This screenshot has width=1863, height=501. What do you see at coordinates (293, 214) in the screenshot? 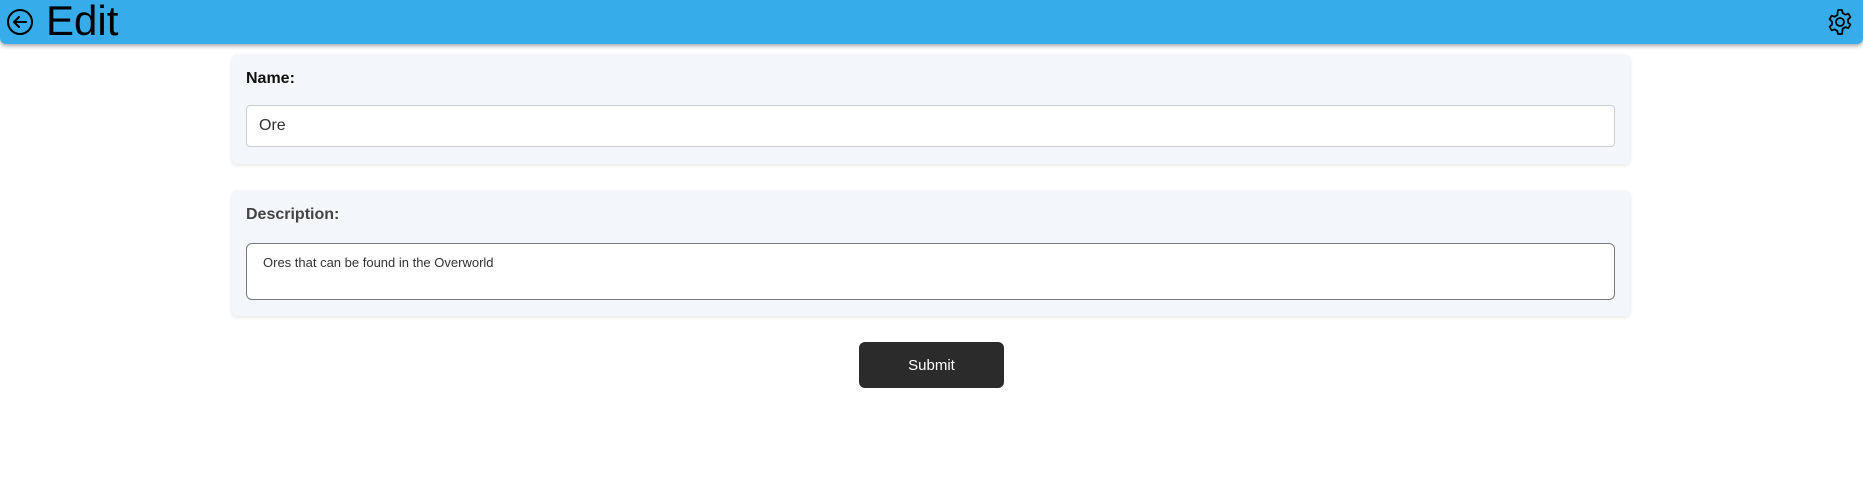
I see `description-label: Description:` at bounding box center [293, 214].